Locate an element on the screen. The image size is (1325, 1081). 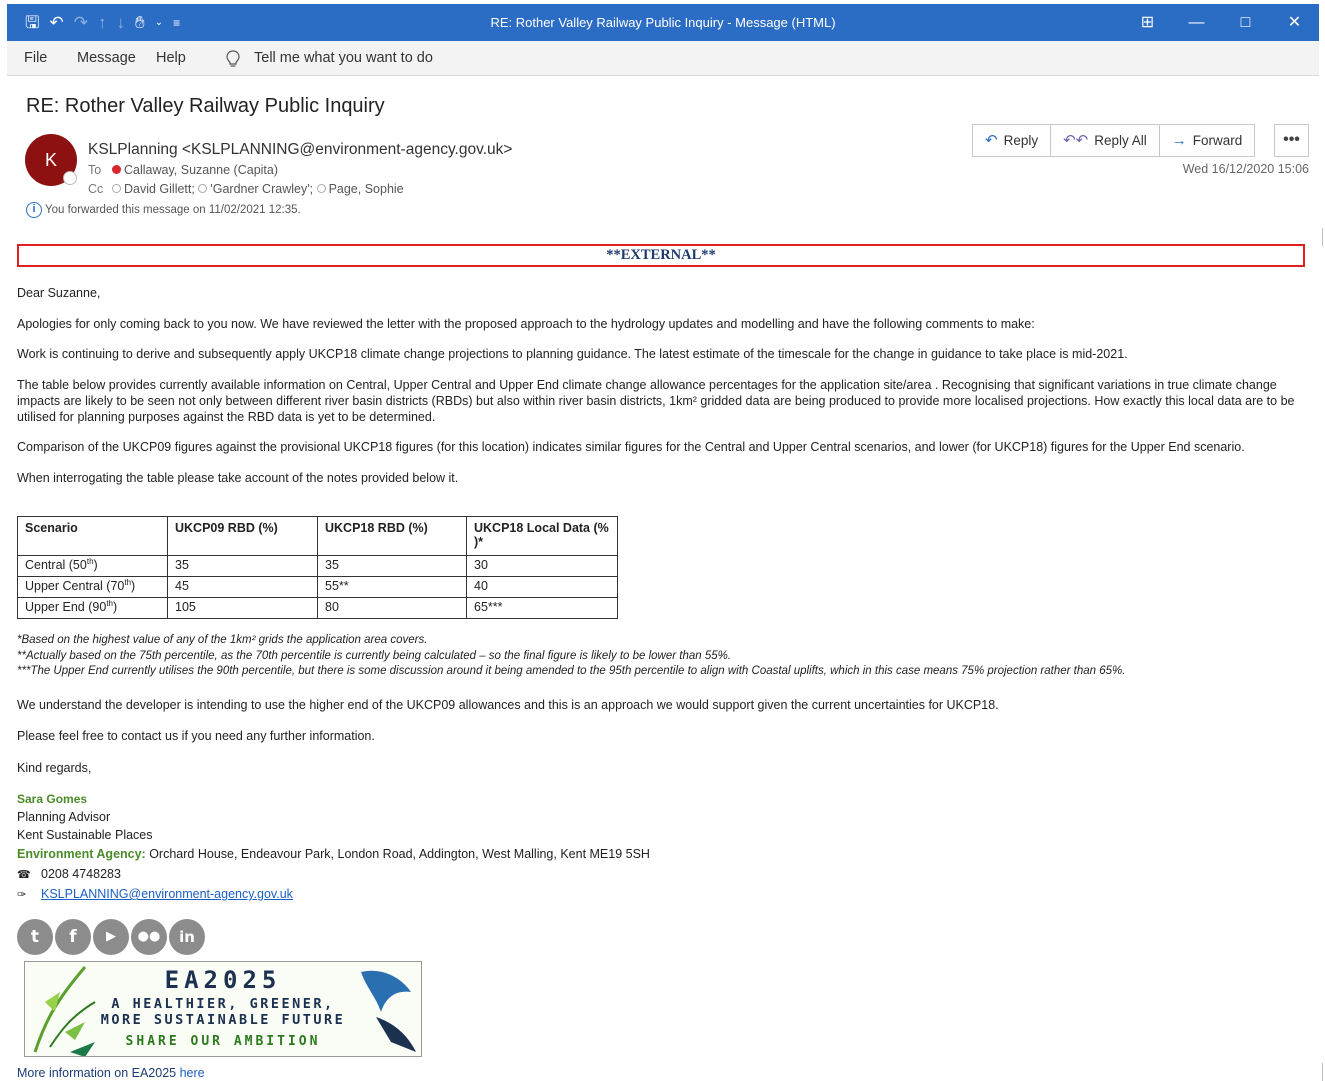
youtube-icon: ▶ is located at coordinates (111, 937).